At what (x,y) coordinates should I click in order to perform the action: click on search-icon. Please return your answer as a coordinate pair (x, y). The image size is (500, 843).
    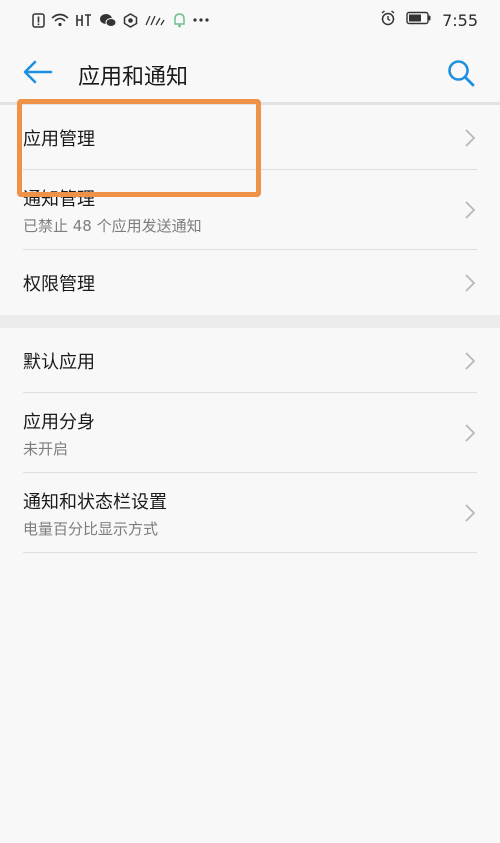
    Looking at the image, I should click on (461, 73).